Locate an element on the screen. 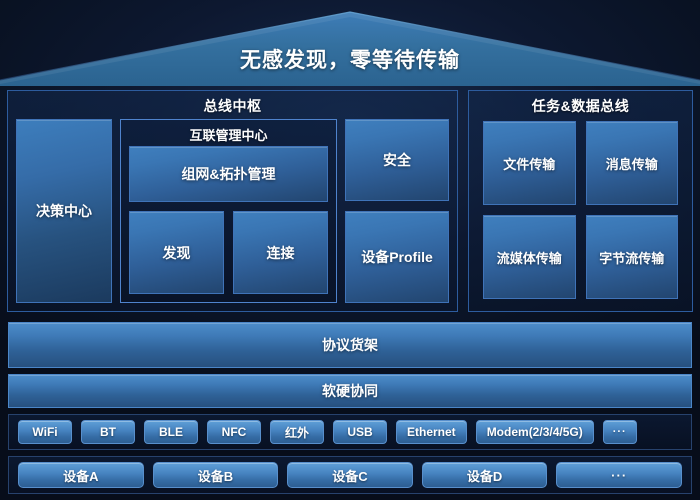 This screenshot has height=500, width=700. tile-security: 安全 is located at coordinates (397, 160).